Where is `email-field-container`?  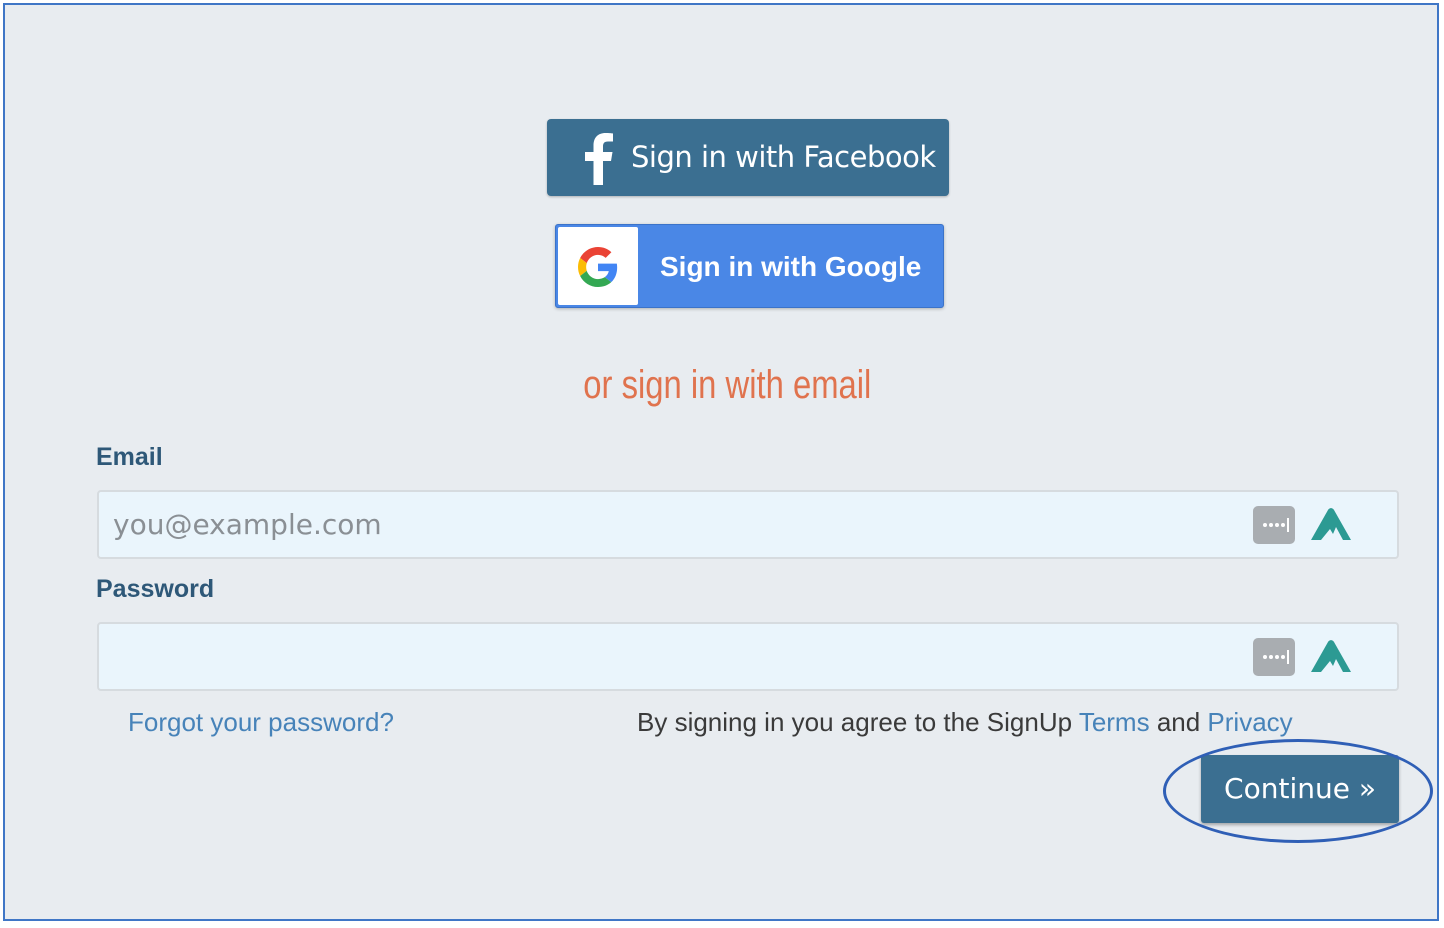
email-field-container is located at coordinates (748, 524).